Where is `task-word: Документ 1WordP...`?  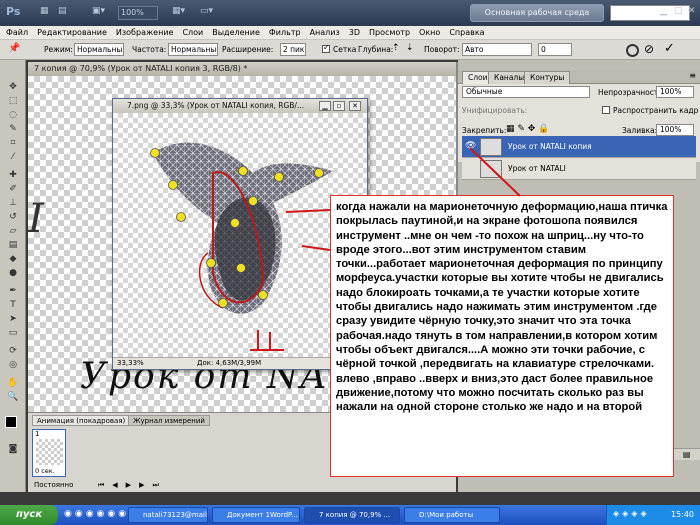 task-word: Документ 1WordP... is located at coordinates (256, 515).